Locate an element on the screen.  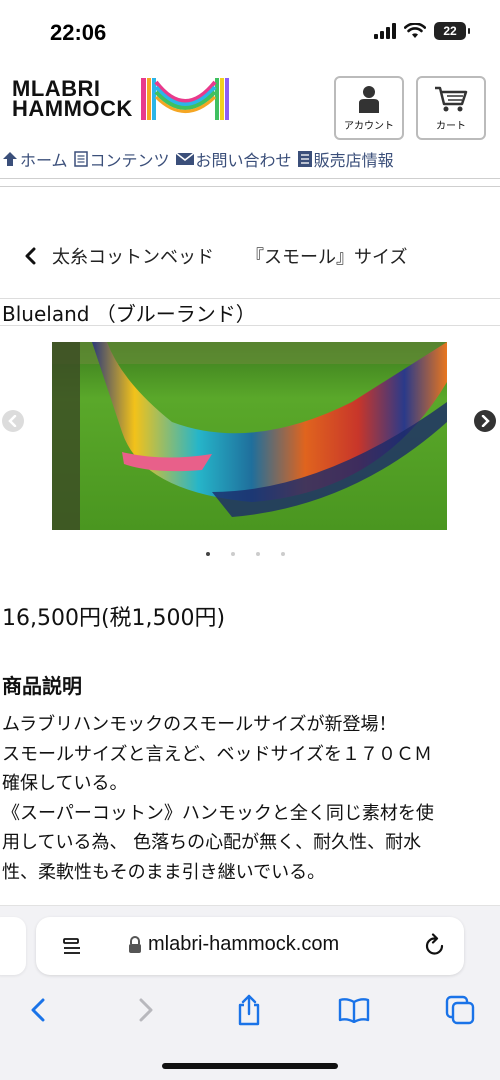
hammock-photo is located at coordinates (249, 436).